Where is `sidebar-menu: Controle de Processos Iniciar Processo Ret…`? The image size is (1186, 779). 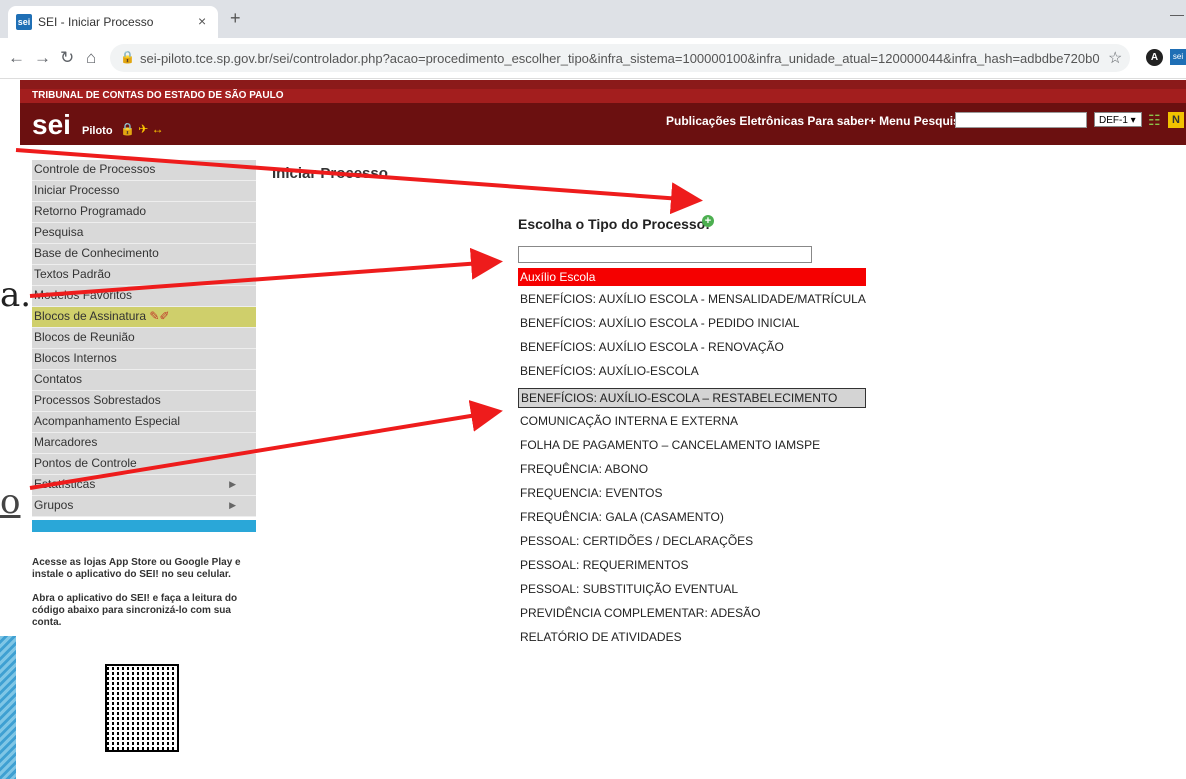 sidebar-menu: Controle de Processos Iniciar Processo Ret… is located at coordinates (144, 338).